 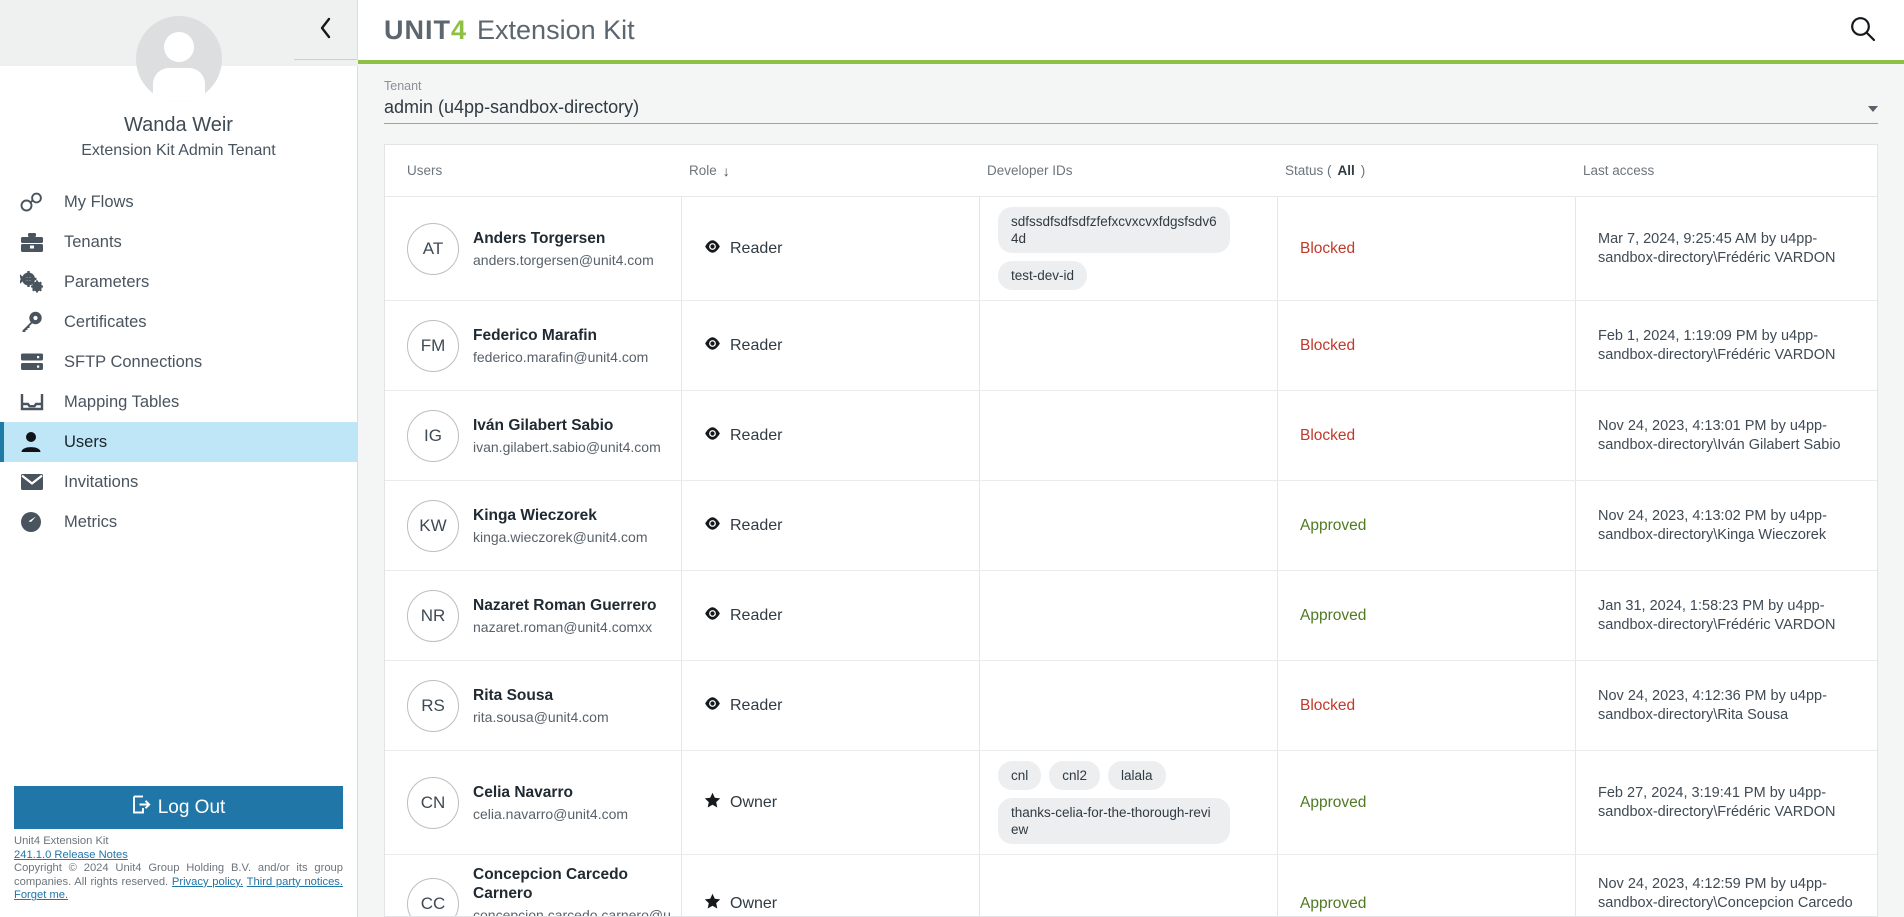 What do you see at coordinates (178, 242) in the screenshot?
I see `sidebar-item-tenants: Tenants` at bounding box center [178, 242].